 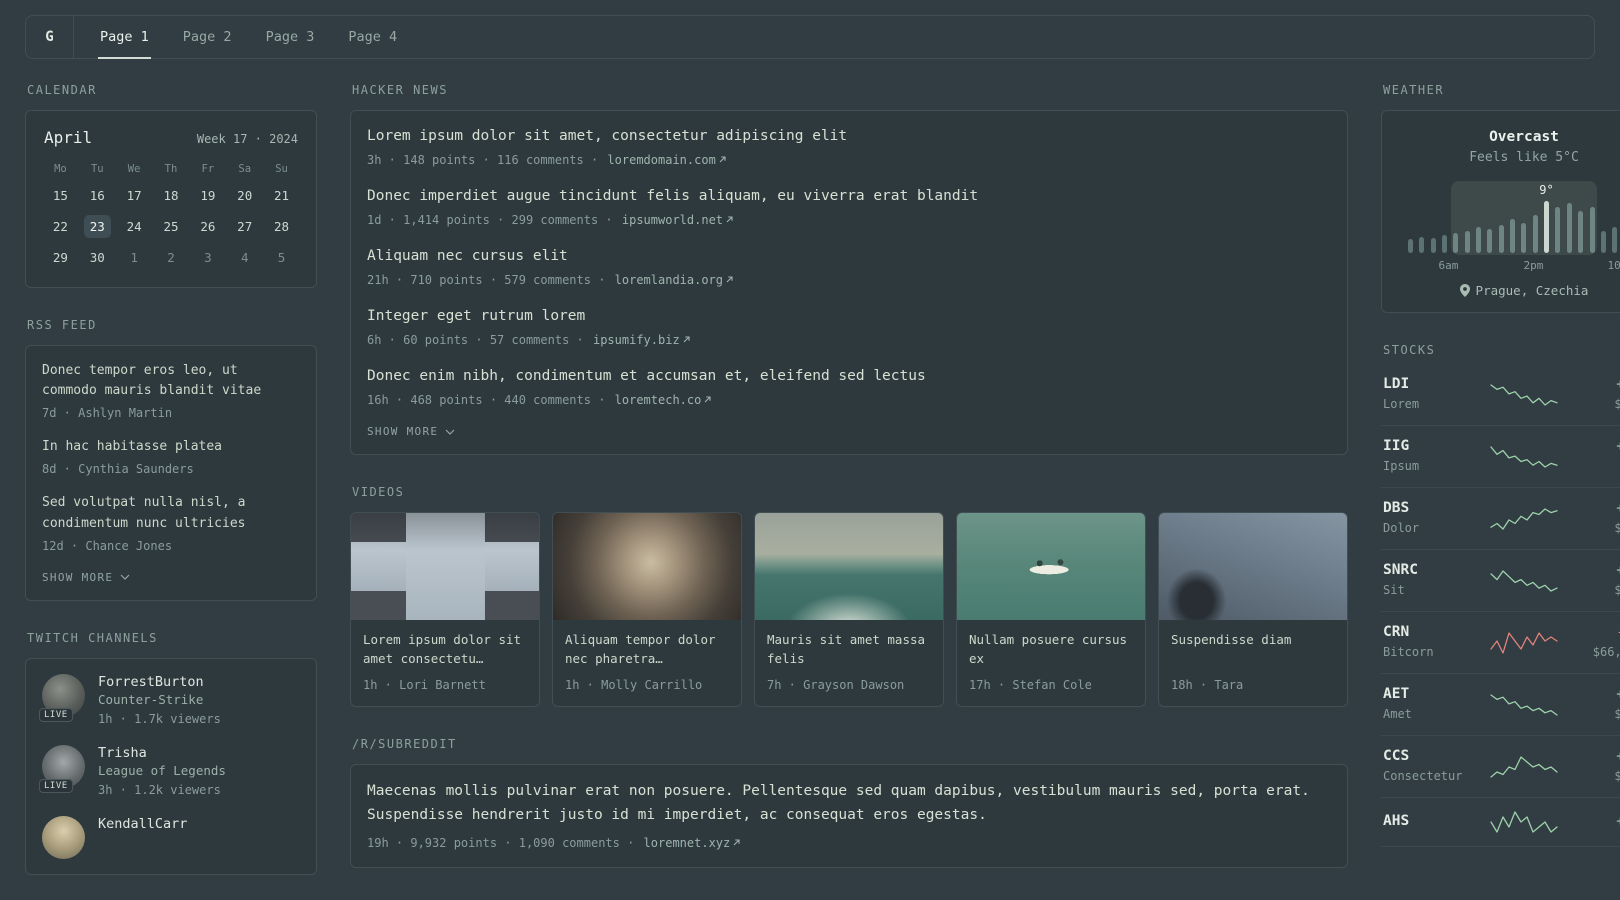 I want to click on stock-row: CCS Consectetur +0.51% $165.84, so click(x=1500, y=767).